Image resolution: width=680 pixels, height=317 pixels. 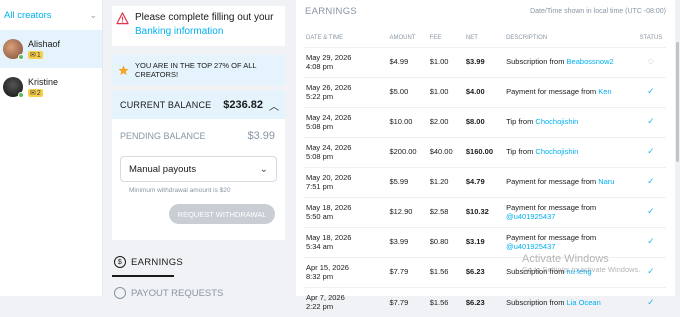 I want to click on notification-badge: ✉ 1, so click(x=35, y=55).